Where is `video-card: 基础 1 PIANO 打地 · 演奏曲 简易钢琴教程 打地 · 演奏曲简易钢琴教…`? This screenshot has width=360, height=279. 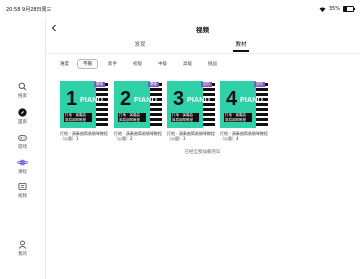
video-card: 基础 1 PIANO 打地 · 演奏曲 简易钢琴教程 打地 · 演奏曲简易钢琴教… is located at coordinates (84, 111).